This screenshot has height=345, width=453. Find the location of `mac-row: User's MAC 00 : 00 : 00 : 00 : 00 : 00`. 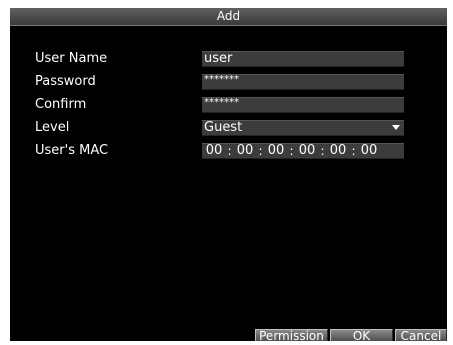

mac-row: User's MAC 00 : 00 : 00 : 00 : 00 : 00 is located at coordinates (228, 151).